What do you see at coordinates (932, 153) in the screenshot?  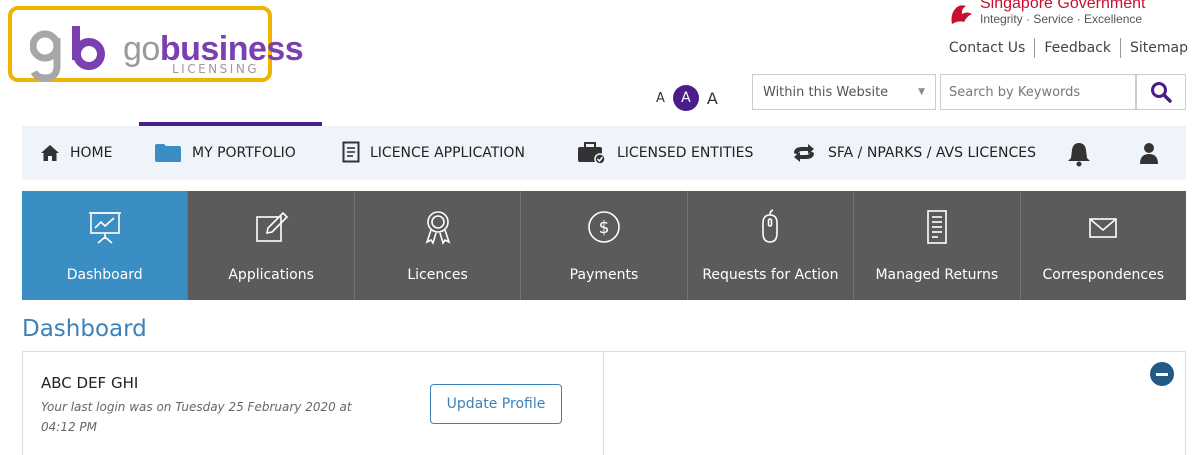 I see `nav-item-label: SFA / NPARKS / AVS LICENCES` at bounding box center [932, 153].